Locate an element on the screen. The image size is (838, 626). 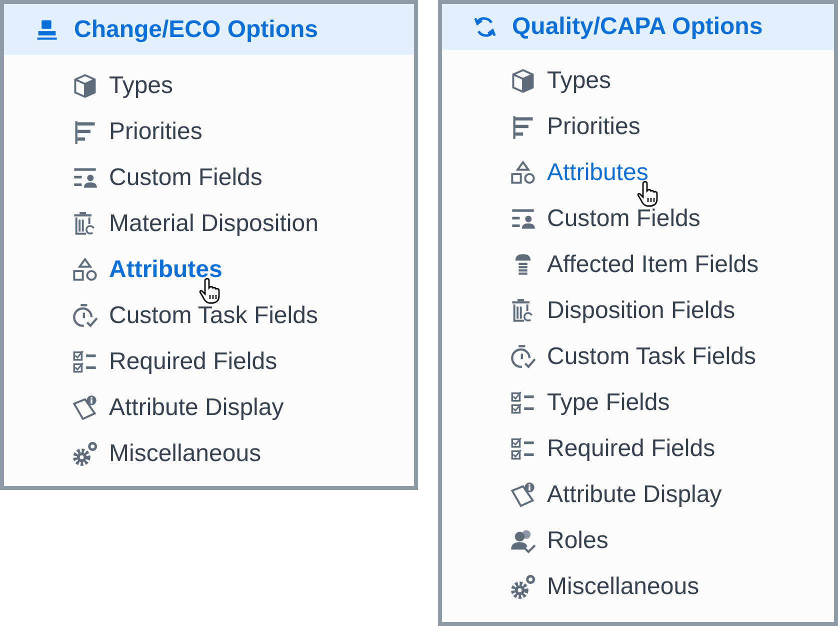
refresh-icon is located at coordinates (485, 27).